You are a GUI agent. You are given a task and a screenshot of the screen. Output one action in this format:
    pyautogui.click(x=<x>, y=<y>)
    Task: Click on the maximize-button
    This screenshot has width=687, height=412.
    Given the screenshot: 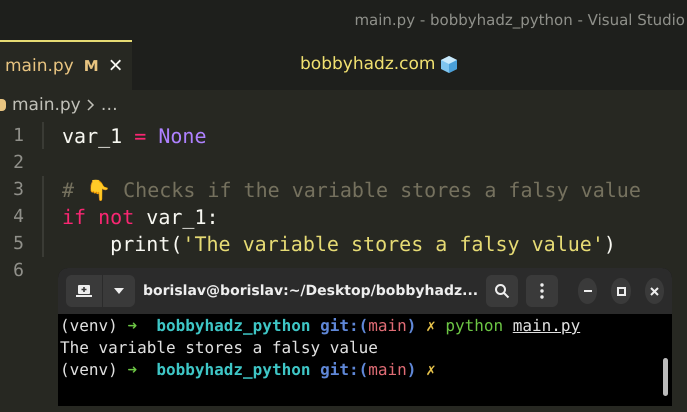 What is the action you would take?
    pyautogui.click(x=621, y=291)
    